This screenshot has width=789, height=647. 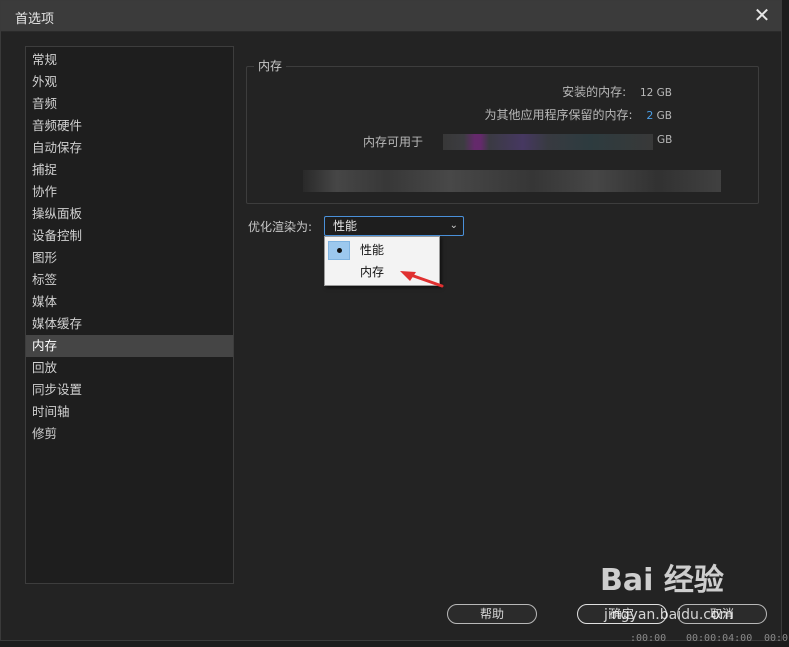 What do you see at coordinates (129, 82) in the screenshot?
I see `sidebar-item: 外观` at bounding box center [129, 82].